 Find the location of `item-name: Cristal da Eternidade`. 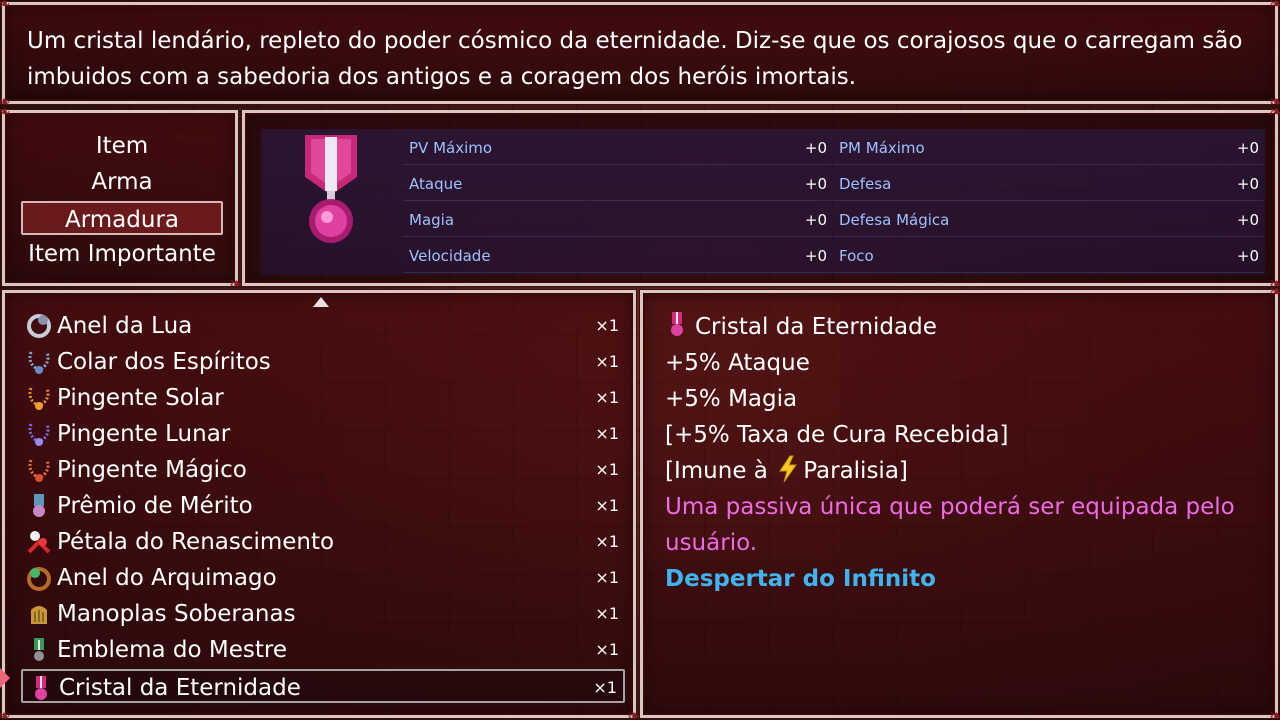

item-name: Cristal da Eternidade is located at coordinates (180, 688).